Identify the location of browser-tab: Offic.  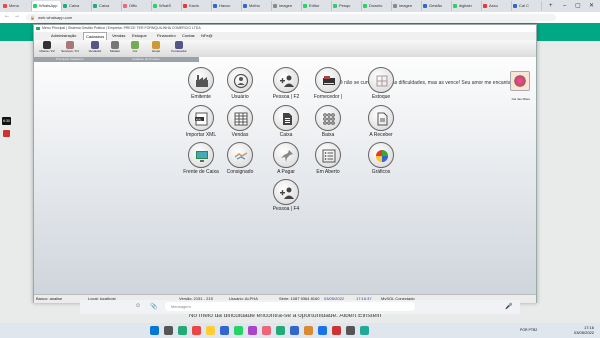
(137, 6).